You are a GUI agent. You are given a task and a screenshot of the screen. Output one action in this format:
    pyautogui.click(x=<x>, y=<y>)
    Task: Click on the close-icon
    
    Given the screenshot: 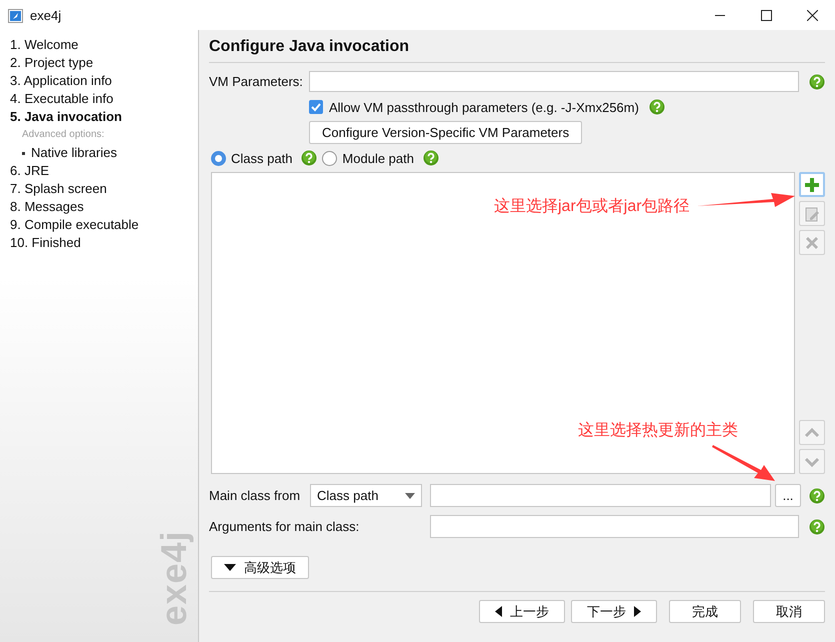 What is the action you would take?
    pyautogui.click(x=812, y=15)
    